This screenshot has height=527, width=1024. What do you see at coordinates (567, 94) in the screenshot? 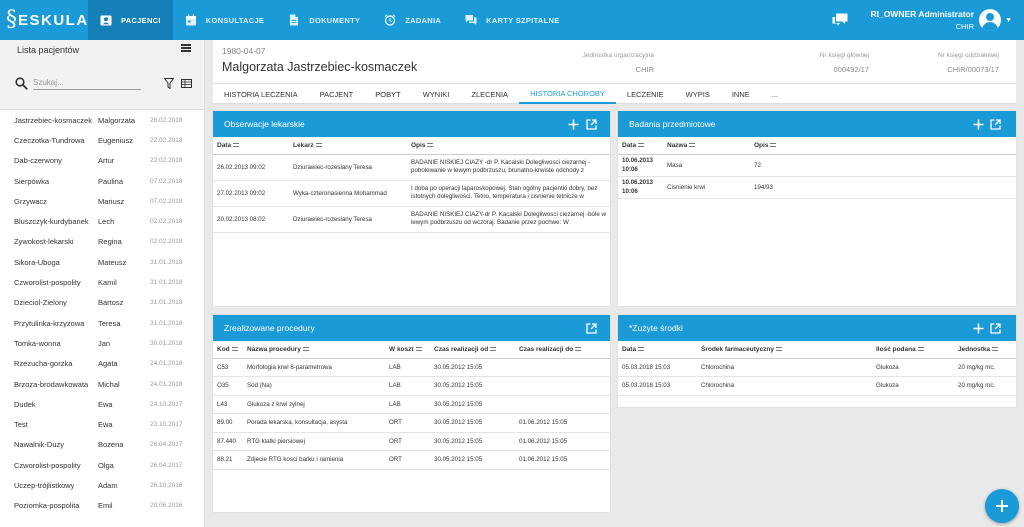
I see `tab-historia-choroby: HISTORIA CHOROBY` at bounding box center [567, 94].